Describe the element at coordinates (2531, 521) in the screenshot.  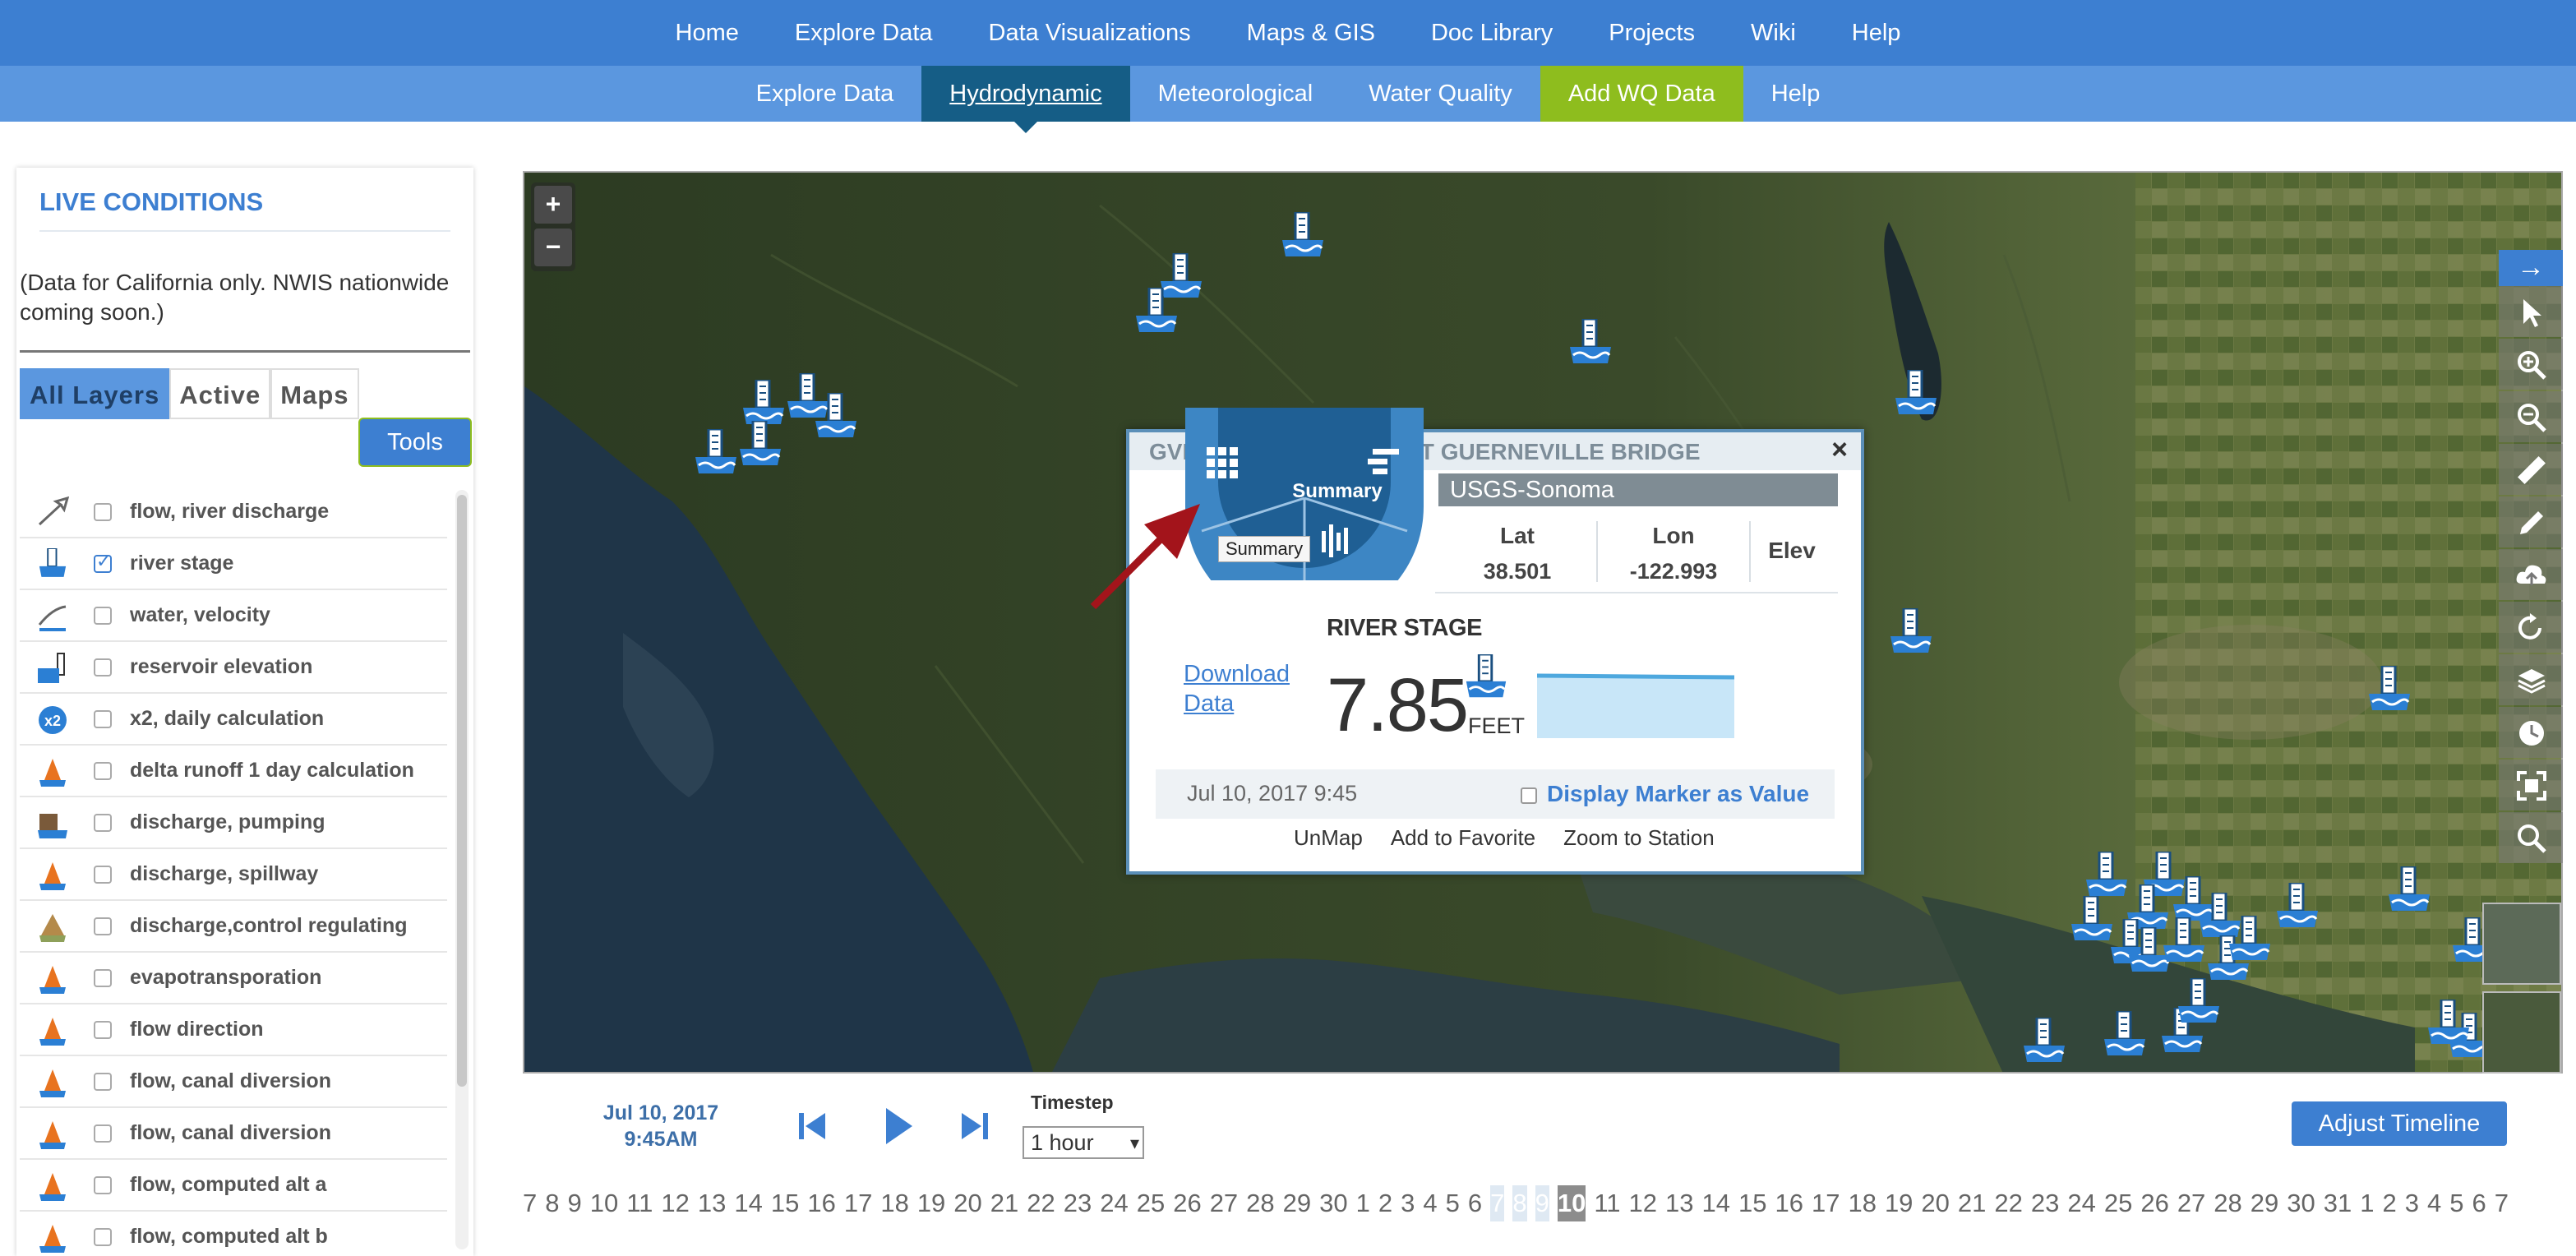
I see `pencil-tool-button` at that location.